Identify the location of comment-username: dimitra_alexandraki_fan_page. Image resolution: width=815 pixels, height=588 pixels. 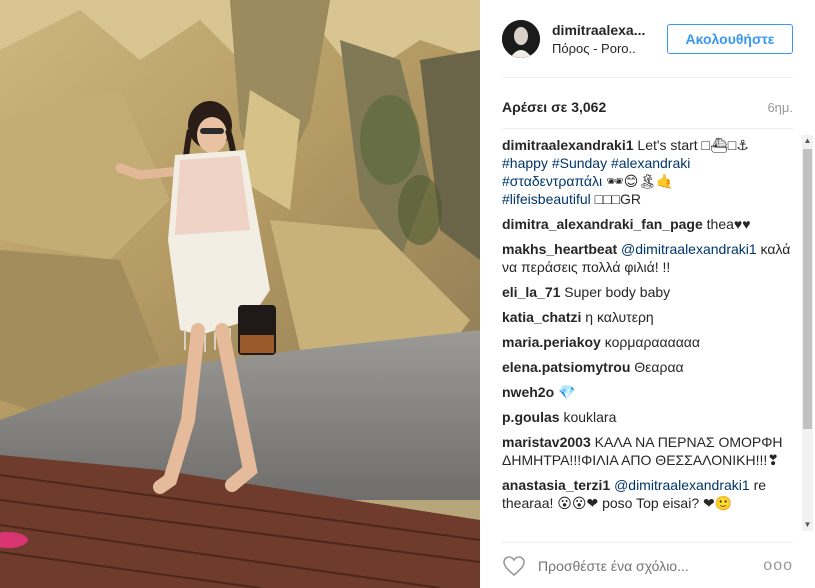
(602, 224).